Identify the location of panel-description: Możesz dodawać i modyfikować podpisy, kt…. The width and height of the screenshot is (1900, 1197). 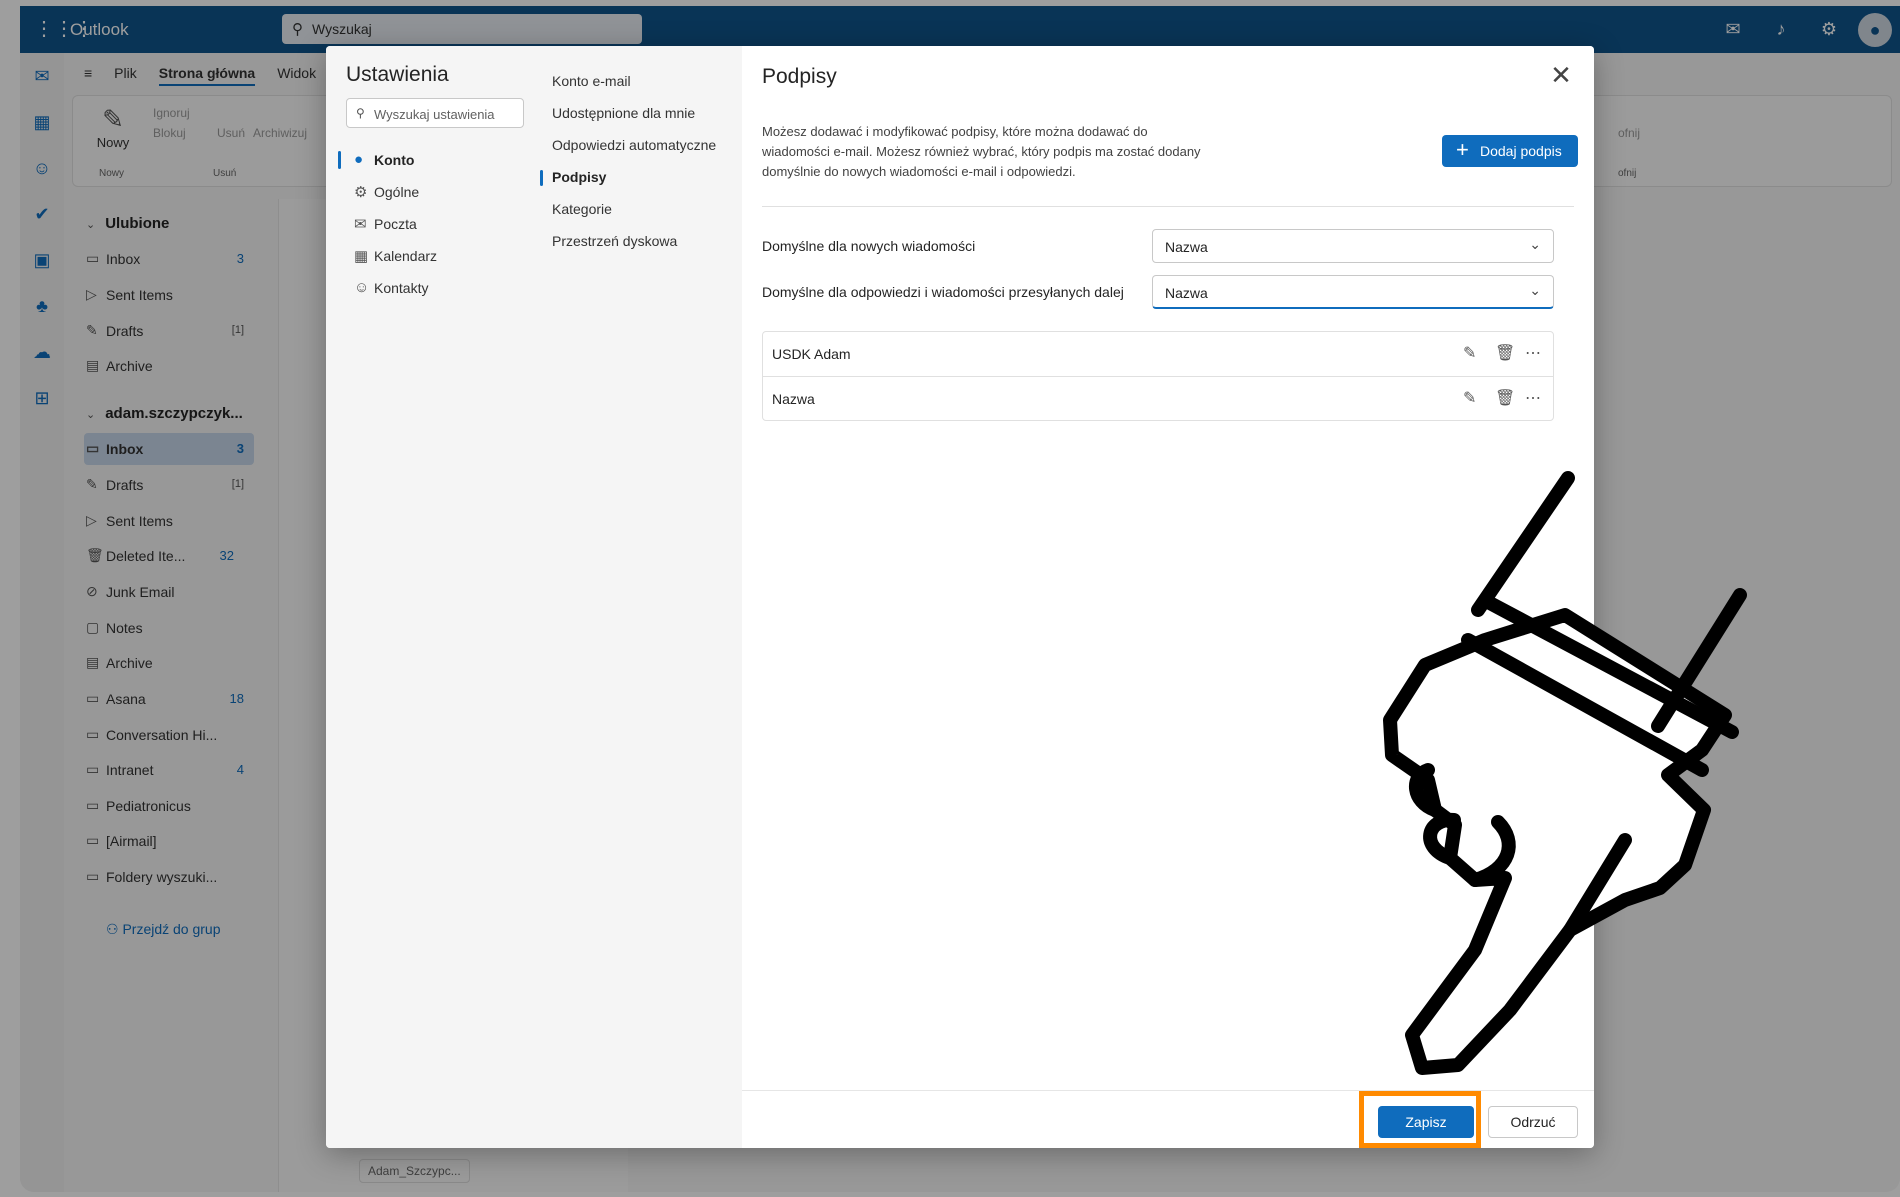
(981, 151).